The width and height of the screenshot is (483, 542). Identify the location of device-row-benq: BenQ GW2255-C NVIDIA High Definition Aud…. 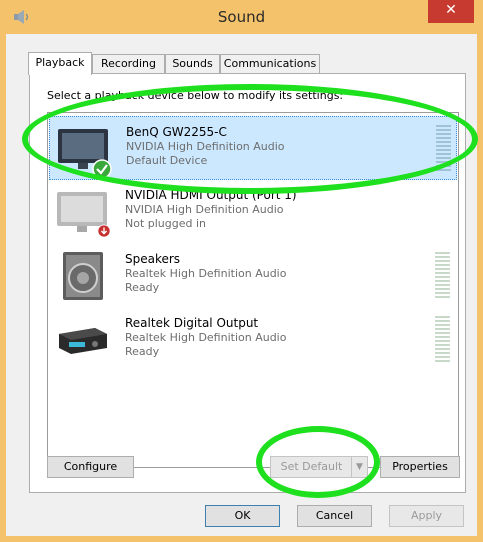
(253, 148).